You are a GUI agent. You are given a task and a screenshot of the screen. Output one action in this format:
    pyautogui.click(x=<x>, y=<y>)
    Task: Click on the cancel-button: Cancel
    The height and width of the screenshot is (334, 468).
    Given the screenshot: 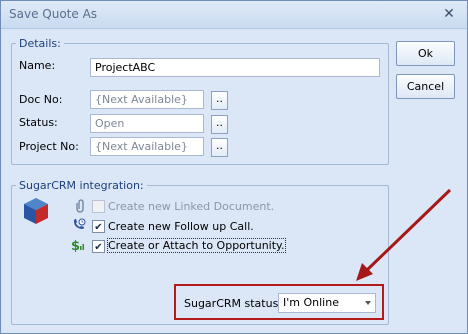 What is the action you would take?
    pyautogui.click(x=425, y=86)
    